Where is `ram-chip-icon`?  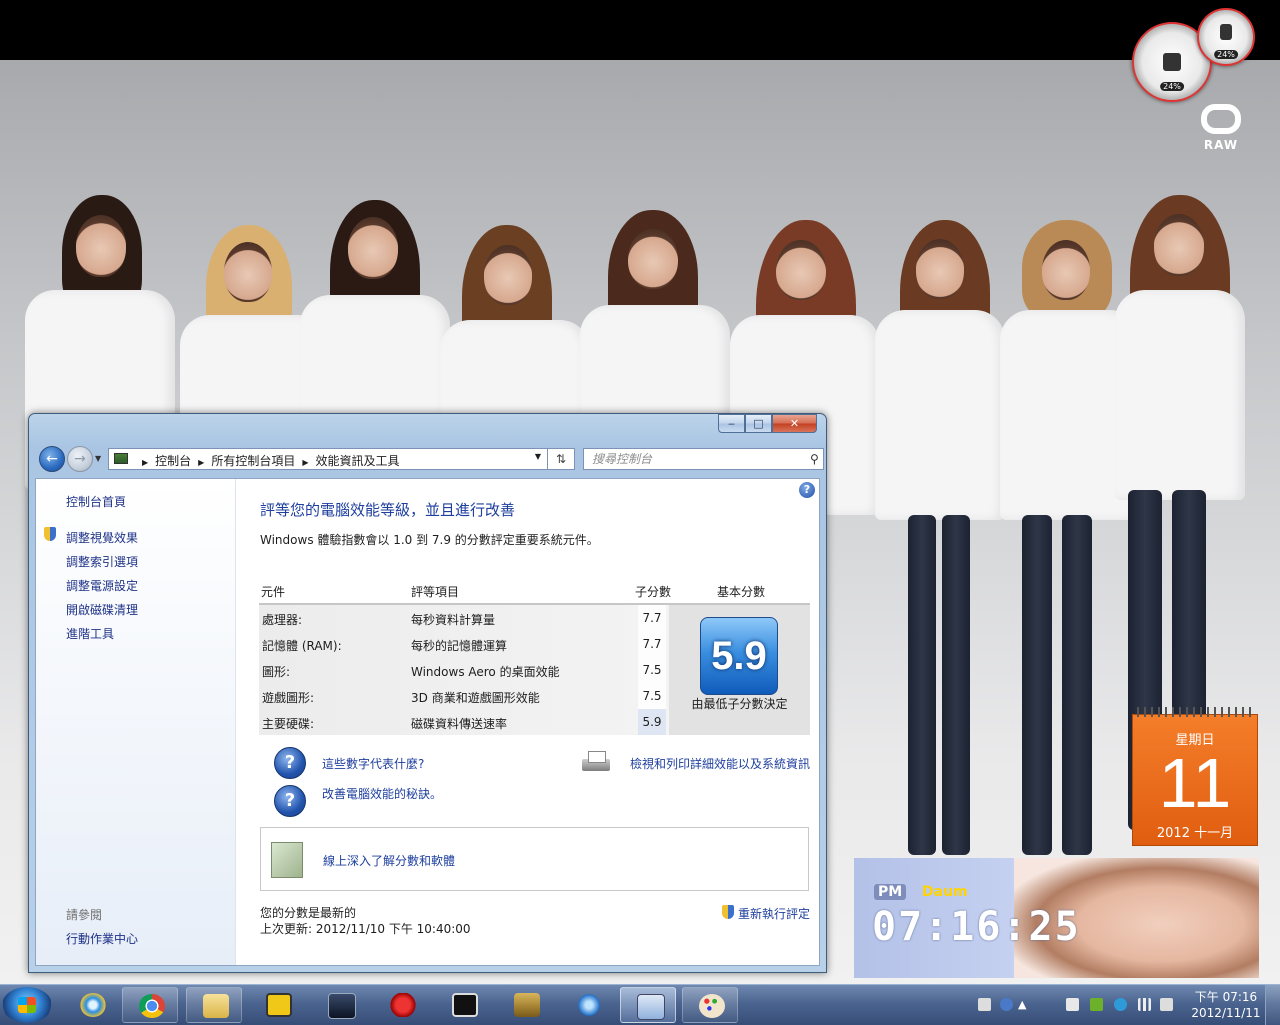
ram-chip-icon is located at coordinates (1226, 31).